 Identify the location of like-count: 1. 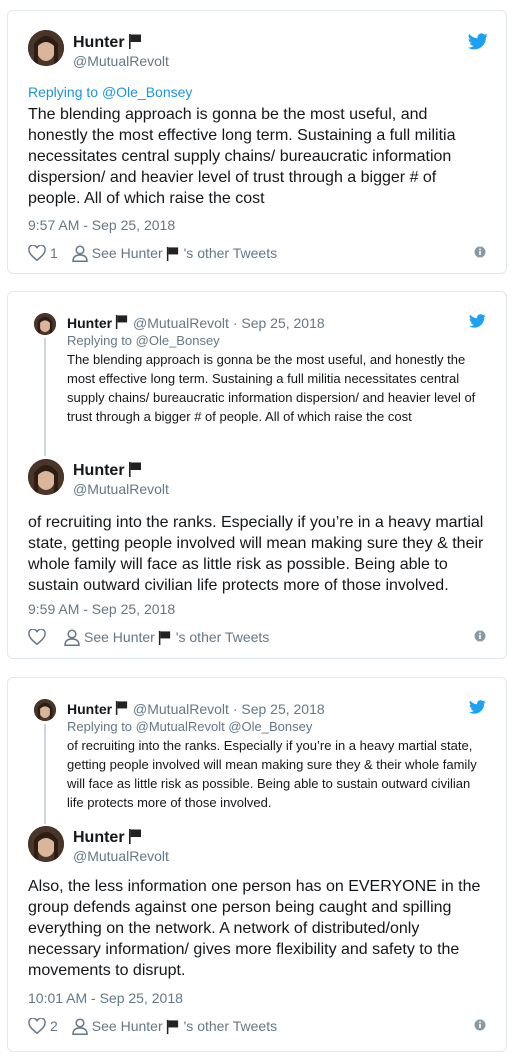
(54, 253).